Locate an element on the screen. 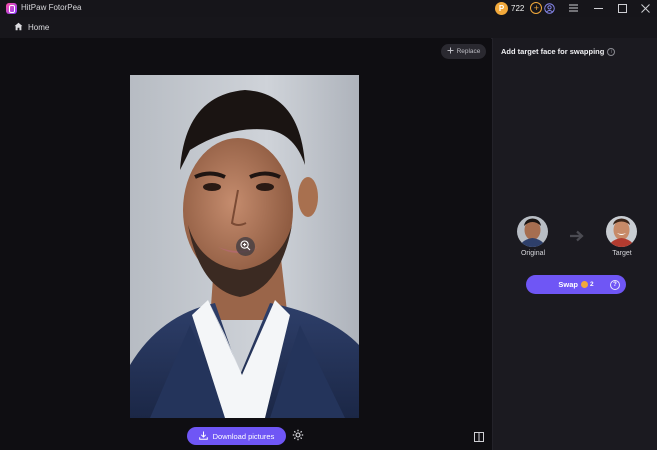 This screenshot has width=657, height=450. replace-label: Replace is located at coordinates (468, 51).